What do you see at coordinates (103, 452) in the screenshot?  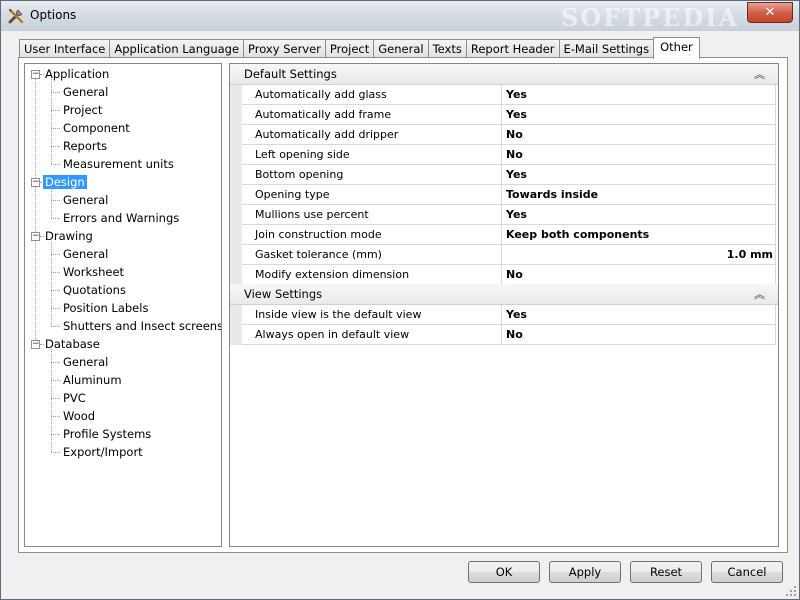 I see `tree-item-export-import: Export/Import` at bounding box center [103, 452].